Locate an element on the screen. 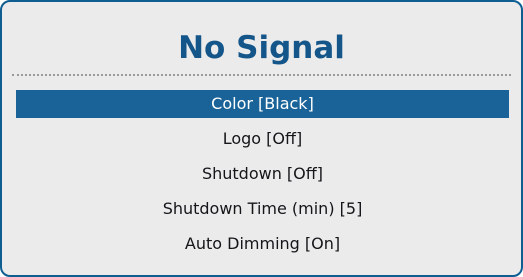  menu-item-shutdown-time: Shutdown Time (min) [5] is located at coordinates (262, 209).